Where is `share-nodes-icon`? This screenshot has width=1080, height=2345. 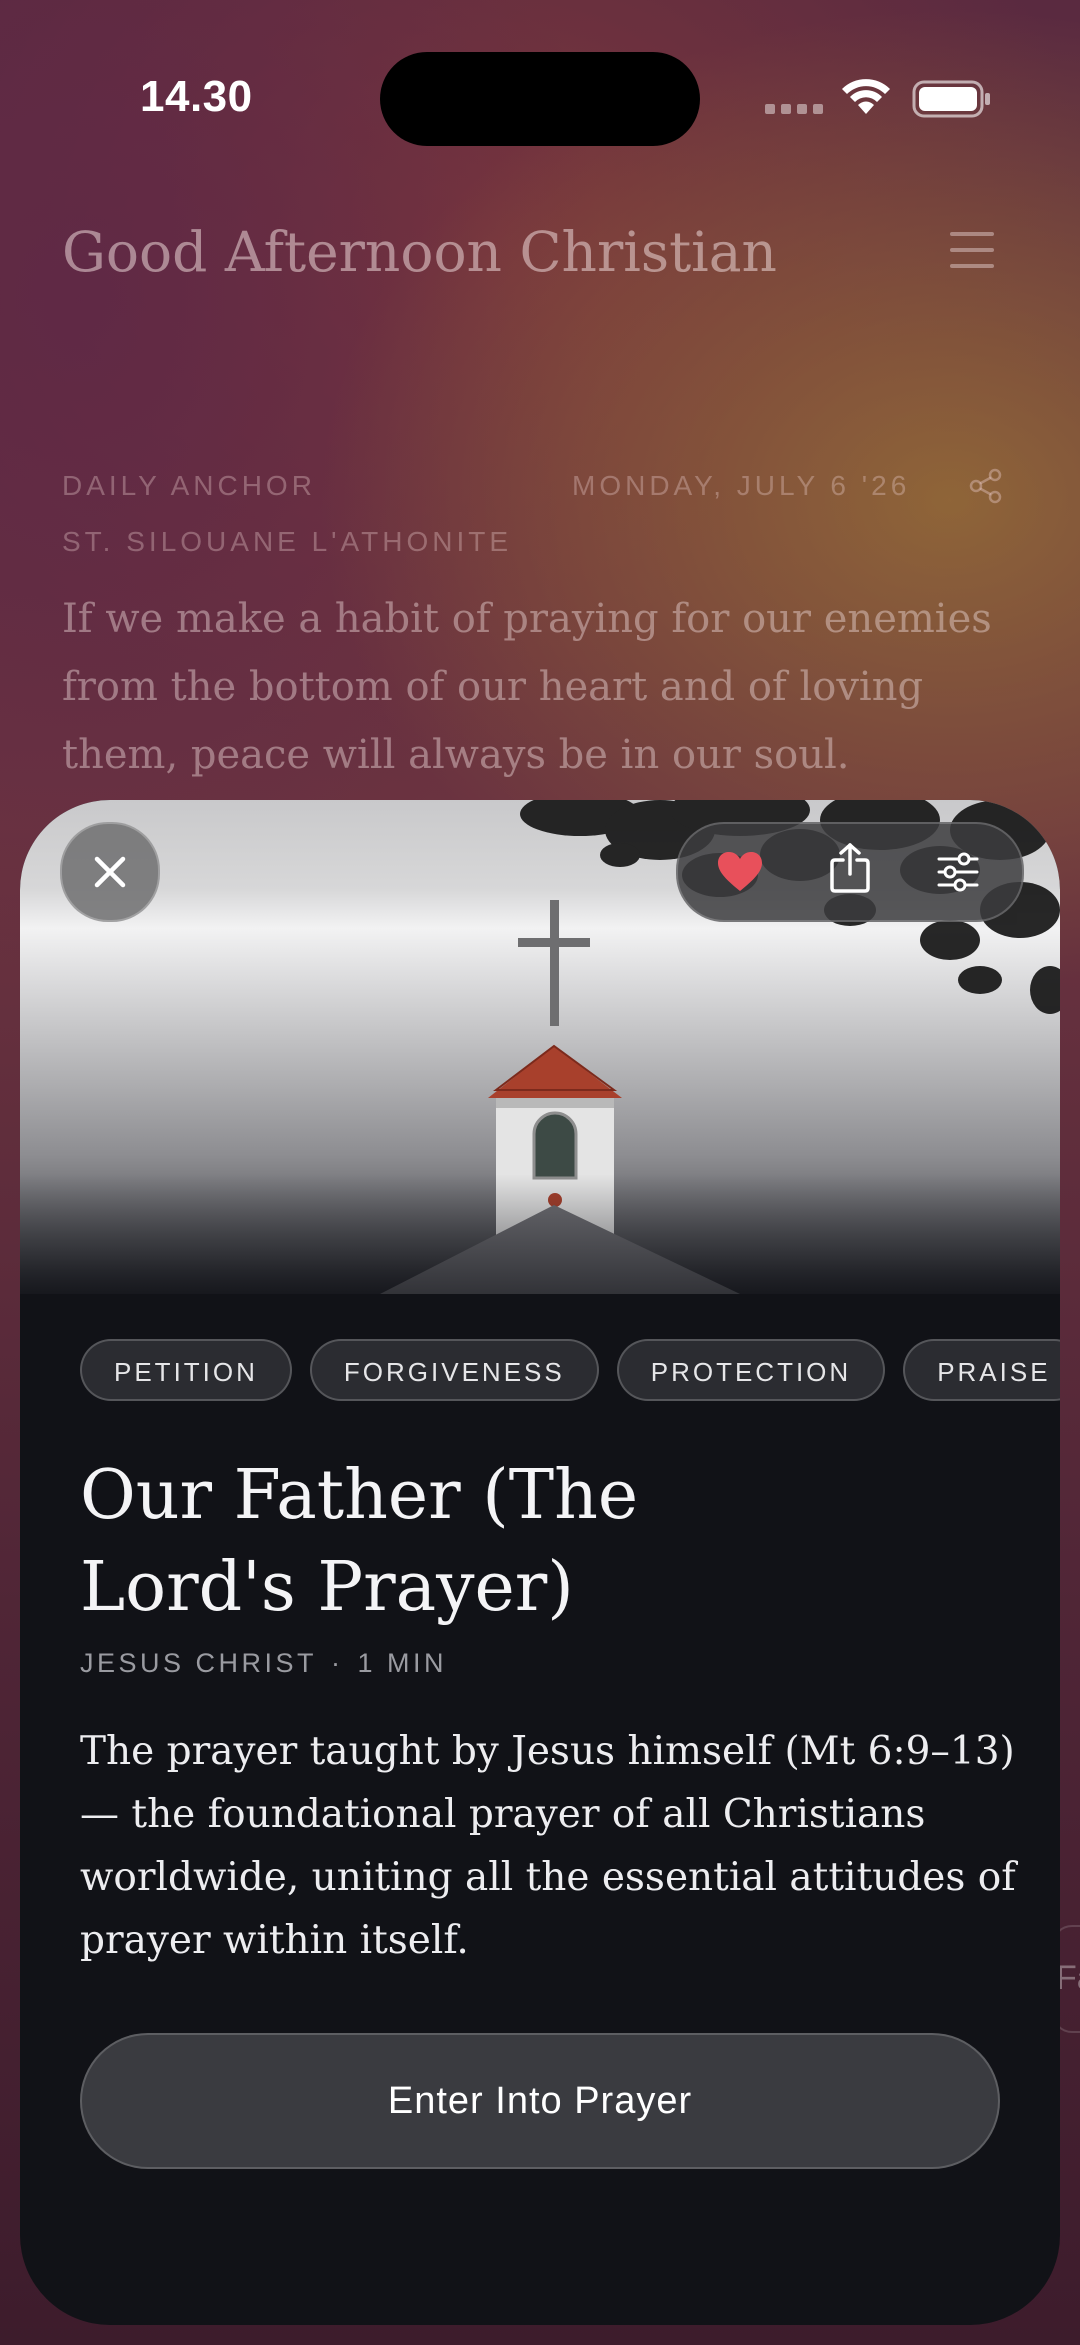 share-nodes-icon is located at coordinates (986, 486).